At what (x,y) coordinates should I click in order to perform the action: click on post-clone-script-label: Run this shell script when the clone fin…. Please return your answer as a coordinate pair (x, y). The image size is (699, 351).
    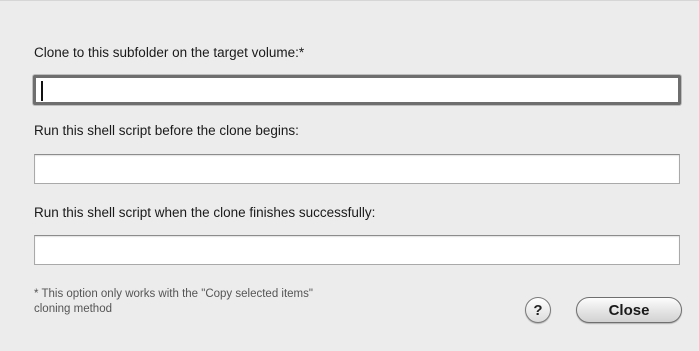
    Looking at the image, I should click on (205, 212).